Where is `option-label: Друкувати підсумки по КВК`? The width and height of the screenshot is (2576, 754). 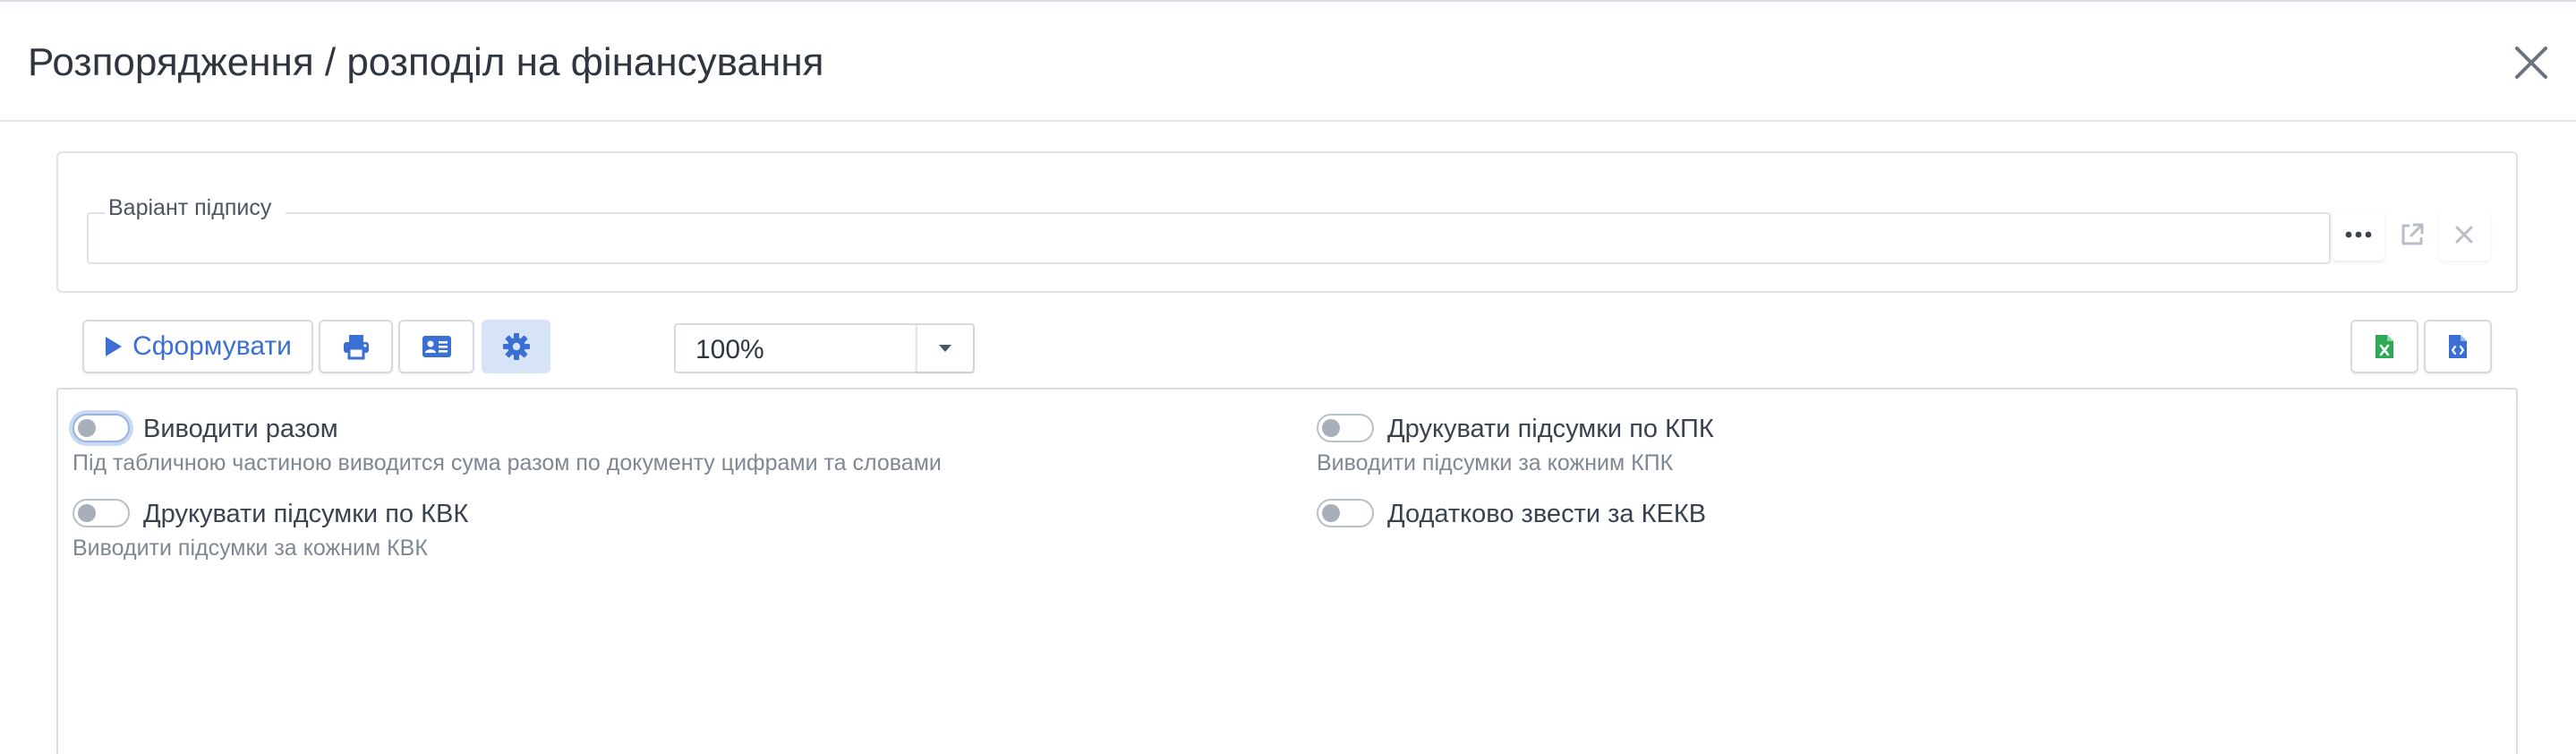
option-label: Друкувати підсумки по КВК is located at coordinates (306, 514).